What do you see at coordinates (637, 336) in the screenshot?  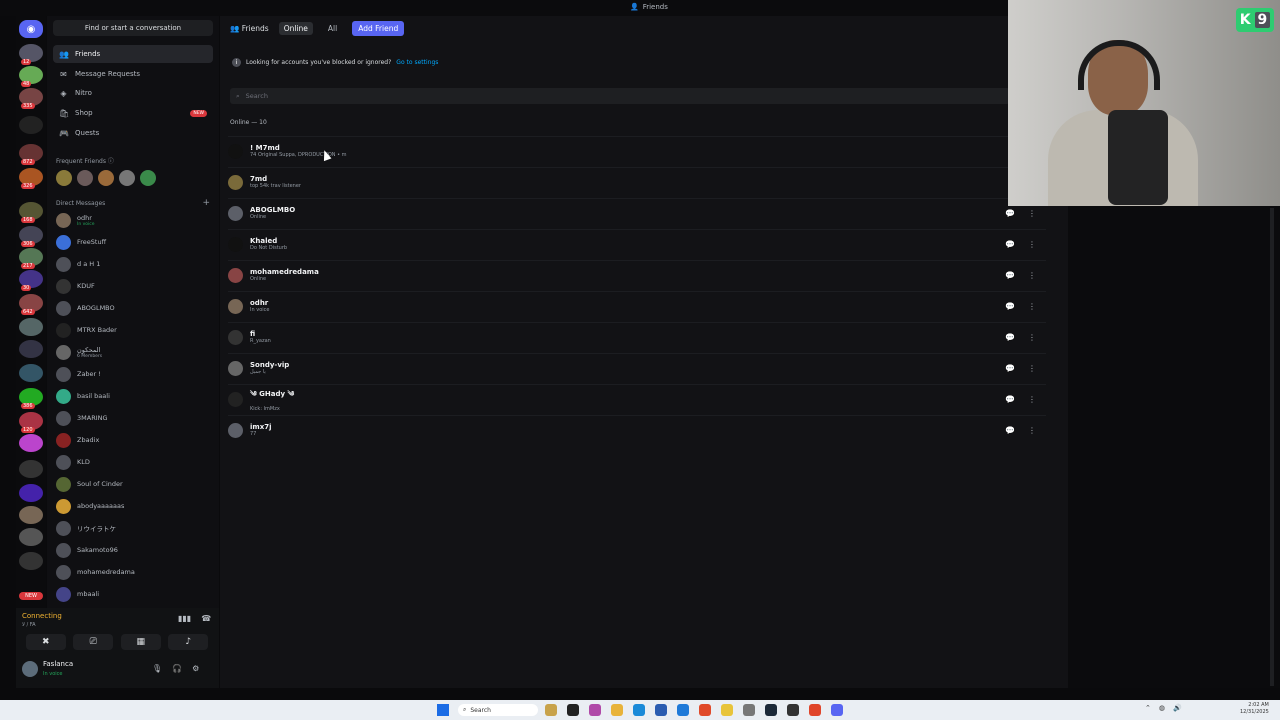 I see `friend-row: fi R_yazan 💬 ⋮` at bounding box center [637, 336].